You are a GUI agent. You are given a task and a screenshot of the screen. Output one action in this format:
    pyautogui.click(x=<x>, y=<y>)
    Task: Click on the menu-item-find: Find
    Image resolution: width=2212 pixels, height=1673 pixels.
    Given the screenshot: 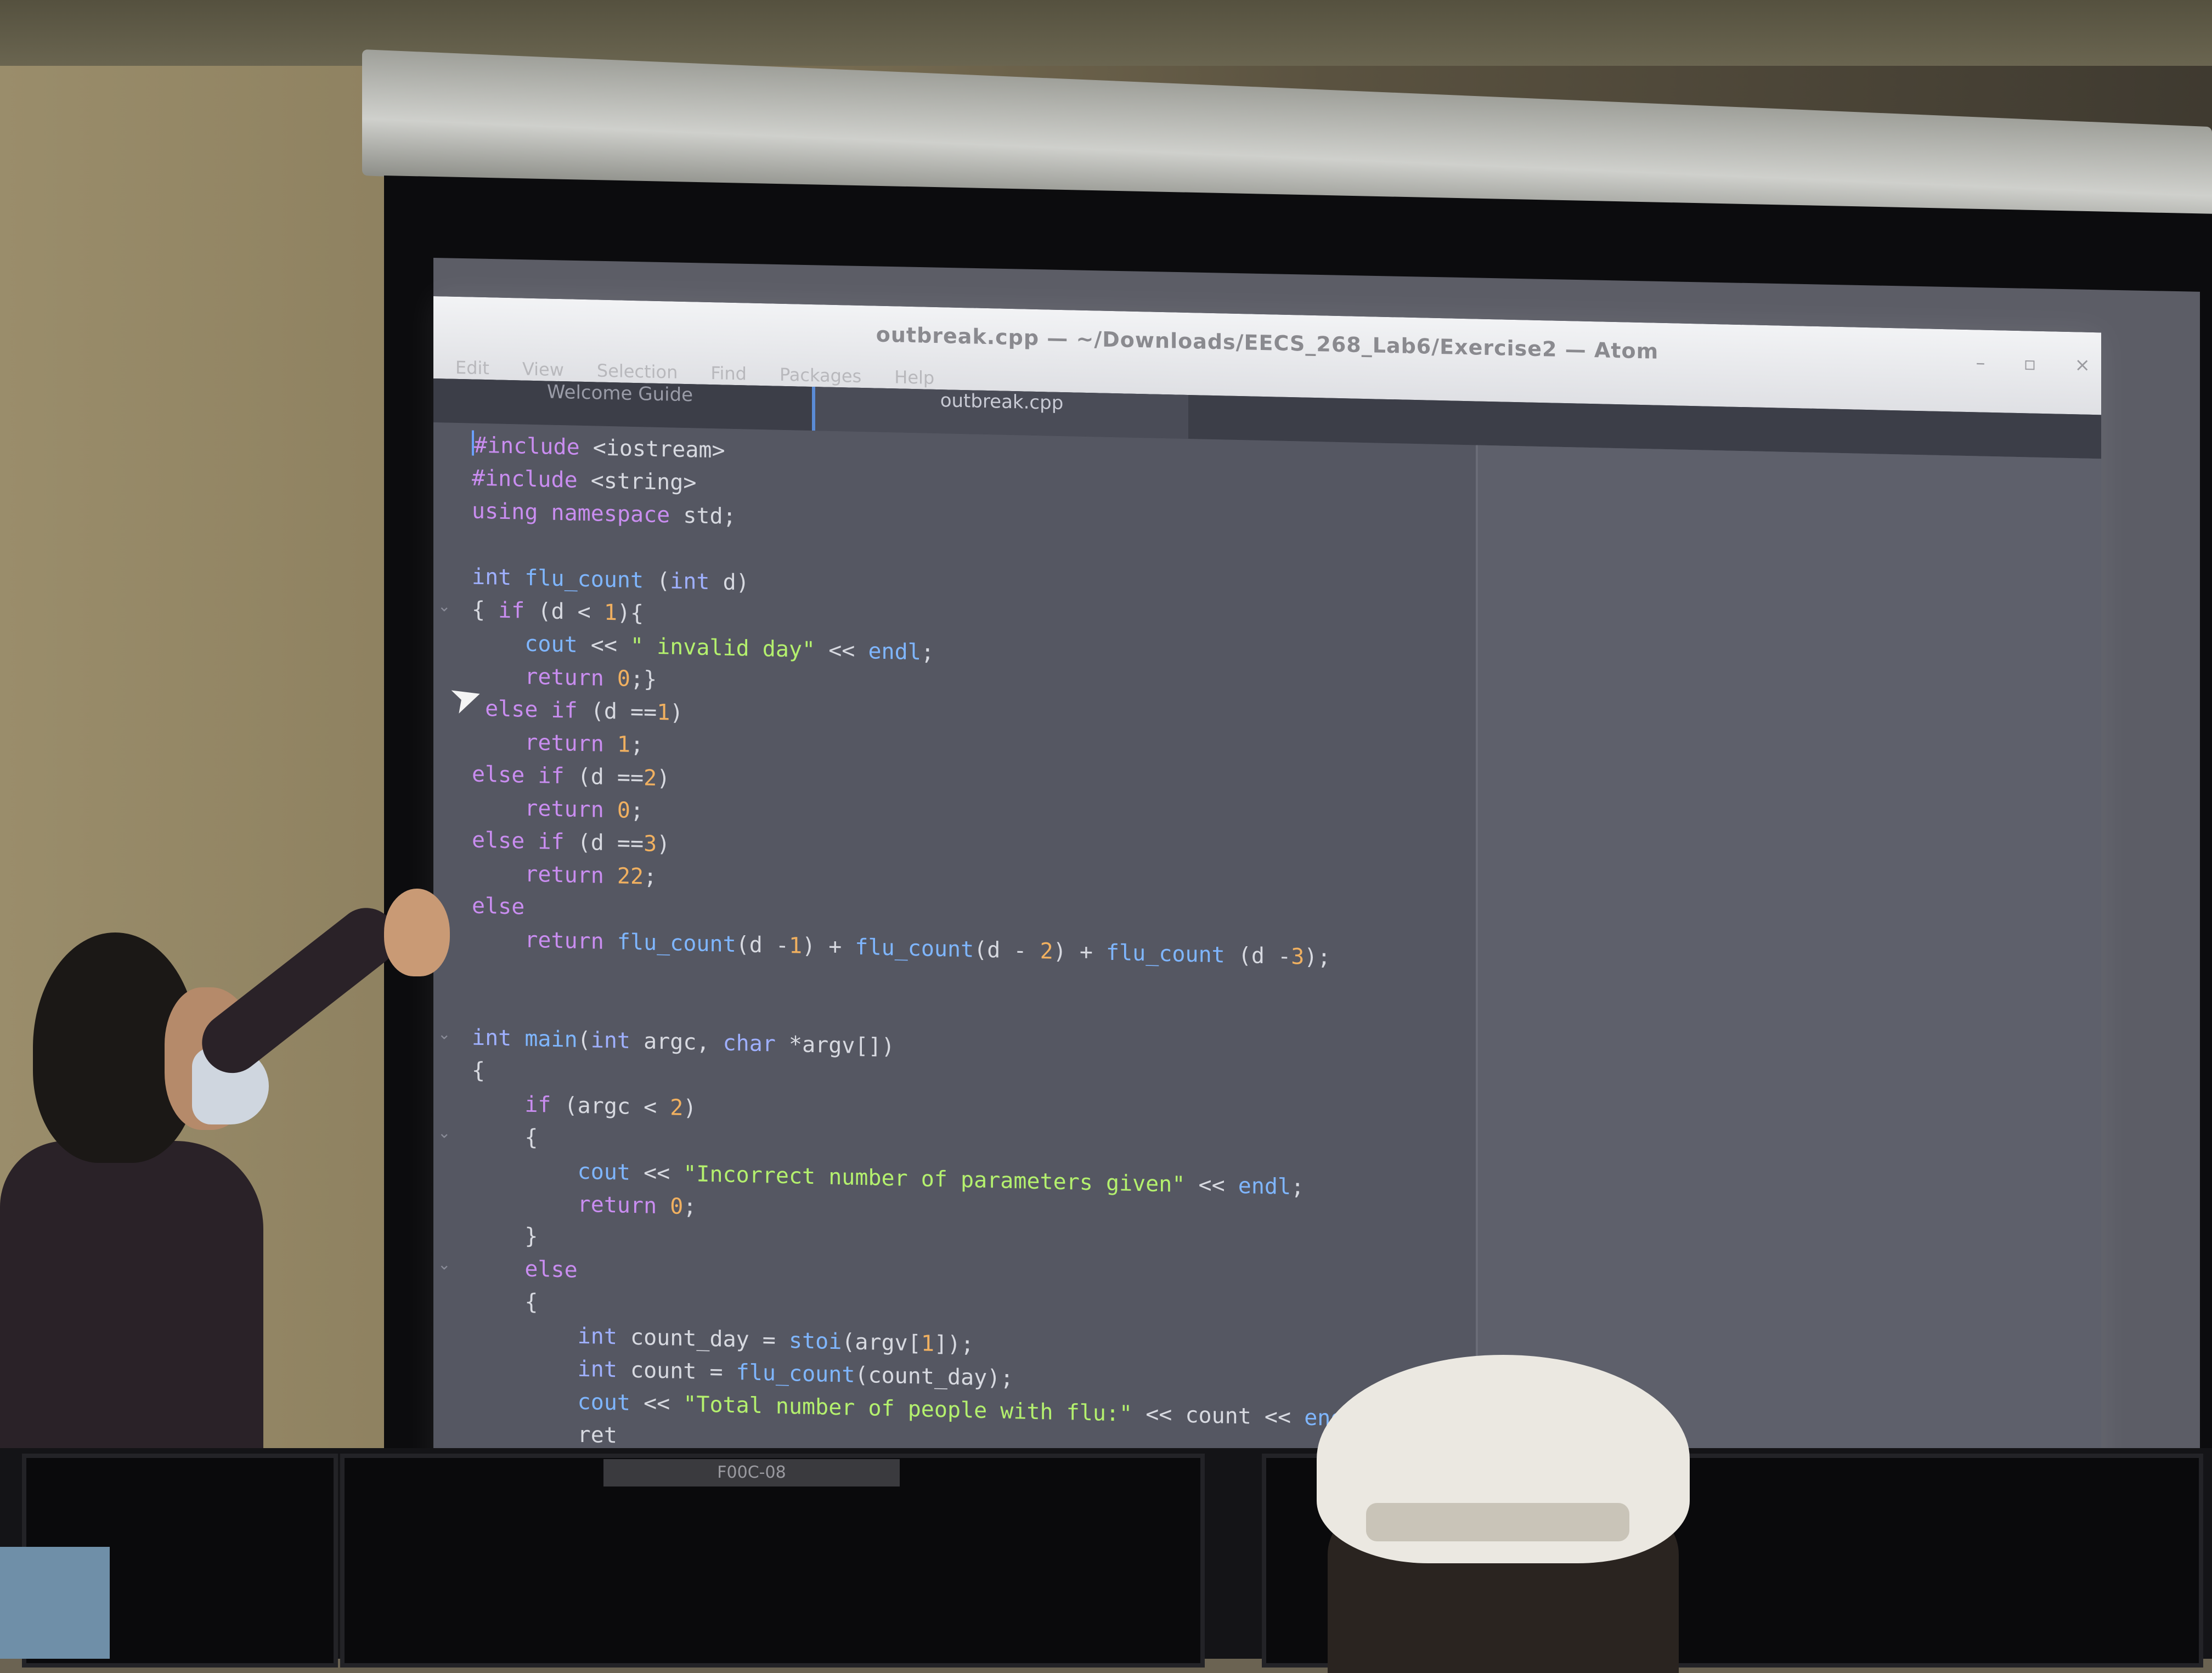 What is the action you would take?
    pyautogui.click(x=728, y=373)
    